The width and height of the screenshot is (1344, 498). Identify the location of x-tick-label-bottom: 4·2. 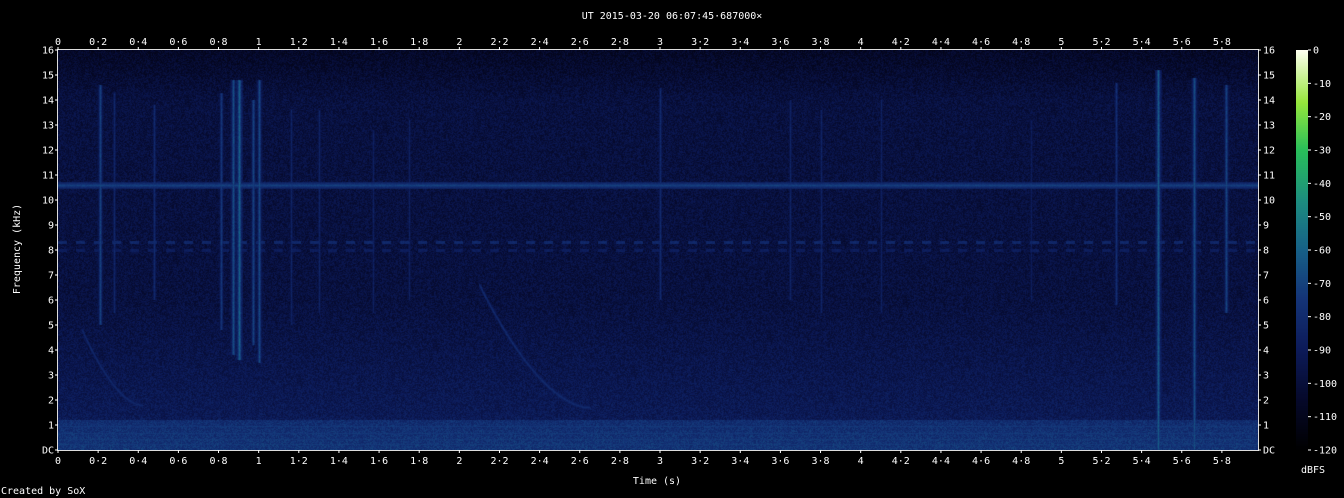
(901, 461).